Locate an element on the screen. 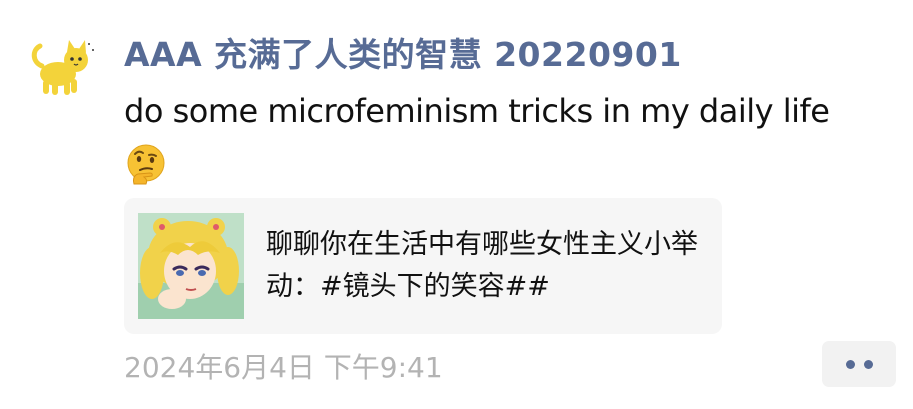 The width and height of the screenshot is (913, 409). anime-girl-thumbnail-icon is located at coordinates (191, 266).